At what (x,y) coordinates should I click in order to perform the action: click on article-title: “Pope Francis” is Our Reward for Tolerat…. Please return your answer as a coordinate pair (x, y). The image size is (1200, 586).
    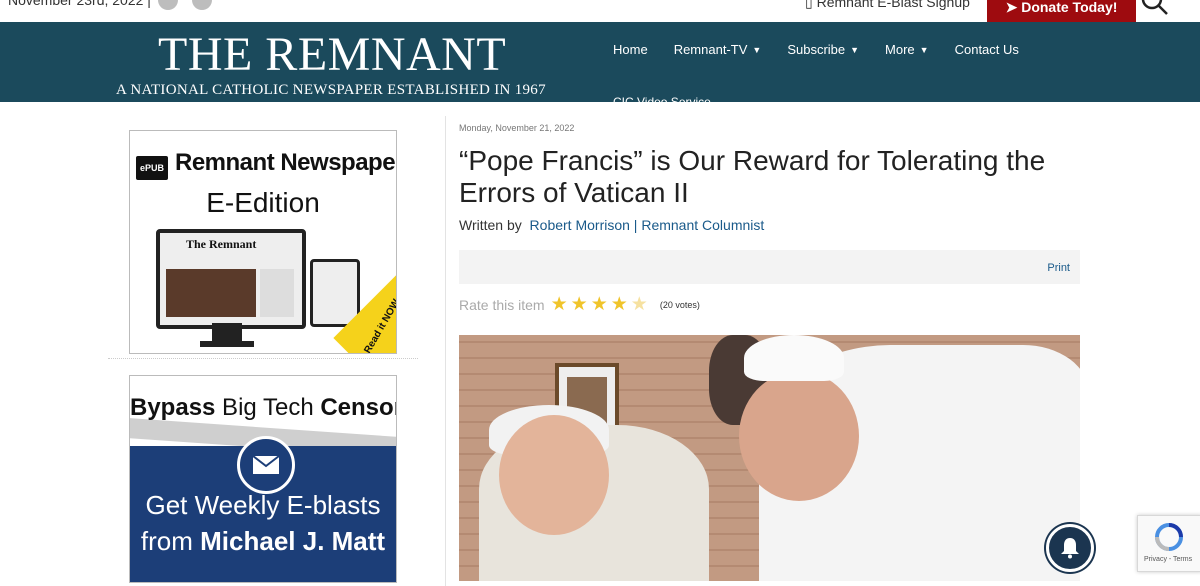
    Looking at the image, I should click on (752, 176).